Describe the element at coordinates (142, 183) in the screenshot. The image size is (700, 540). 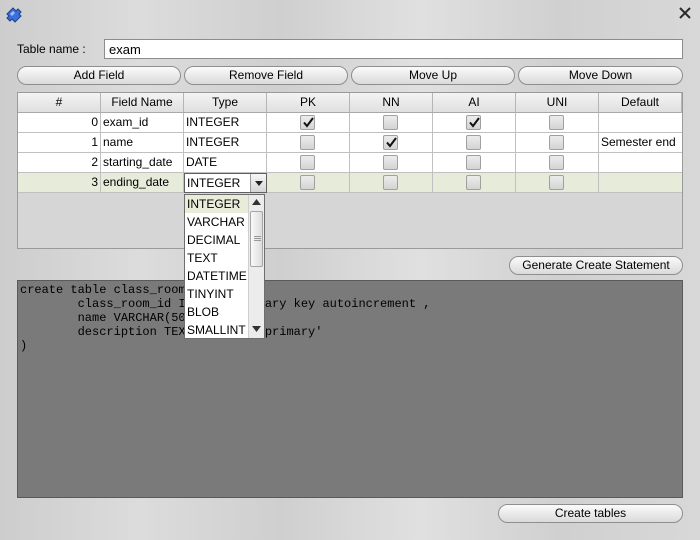
I see `field-name-cell: ending_date` at that location.